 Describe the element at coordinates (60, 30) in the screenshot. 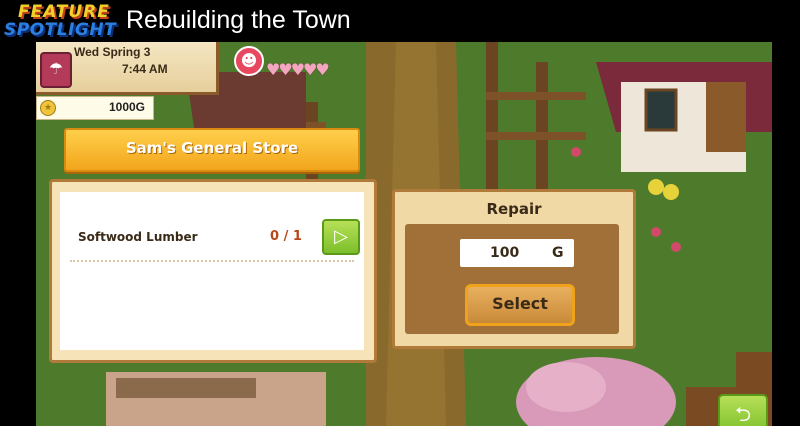

I see `logo-line2: SPOTLIGHT` at that location.